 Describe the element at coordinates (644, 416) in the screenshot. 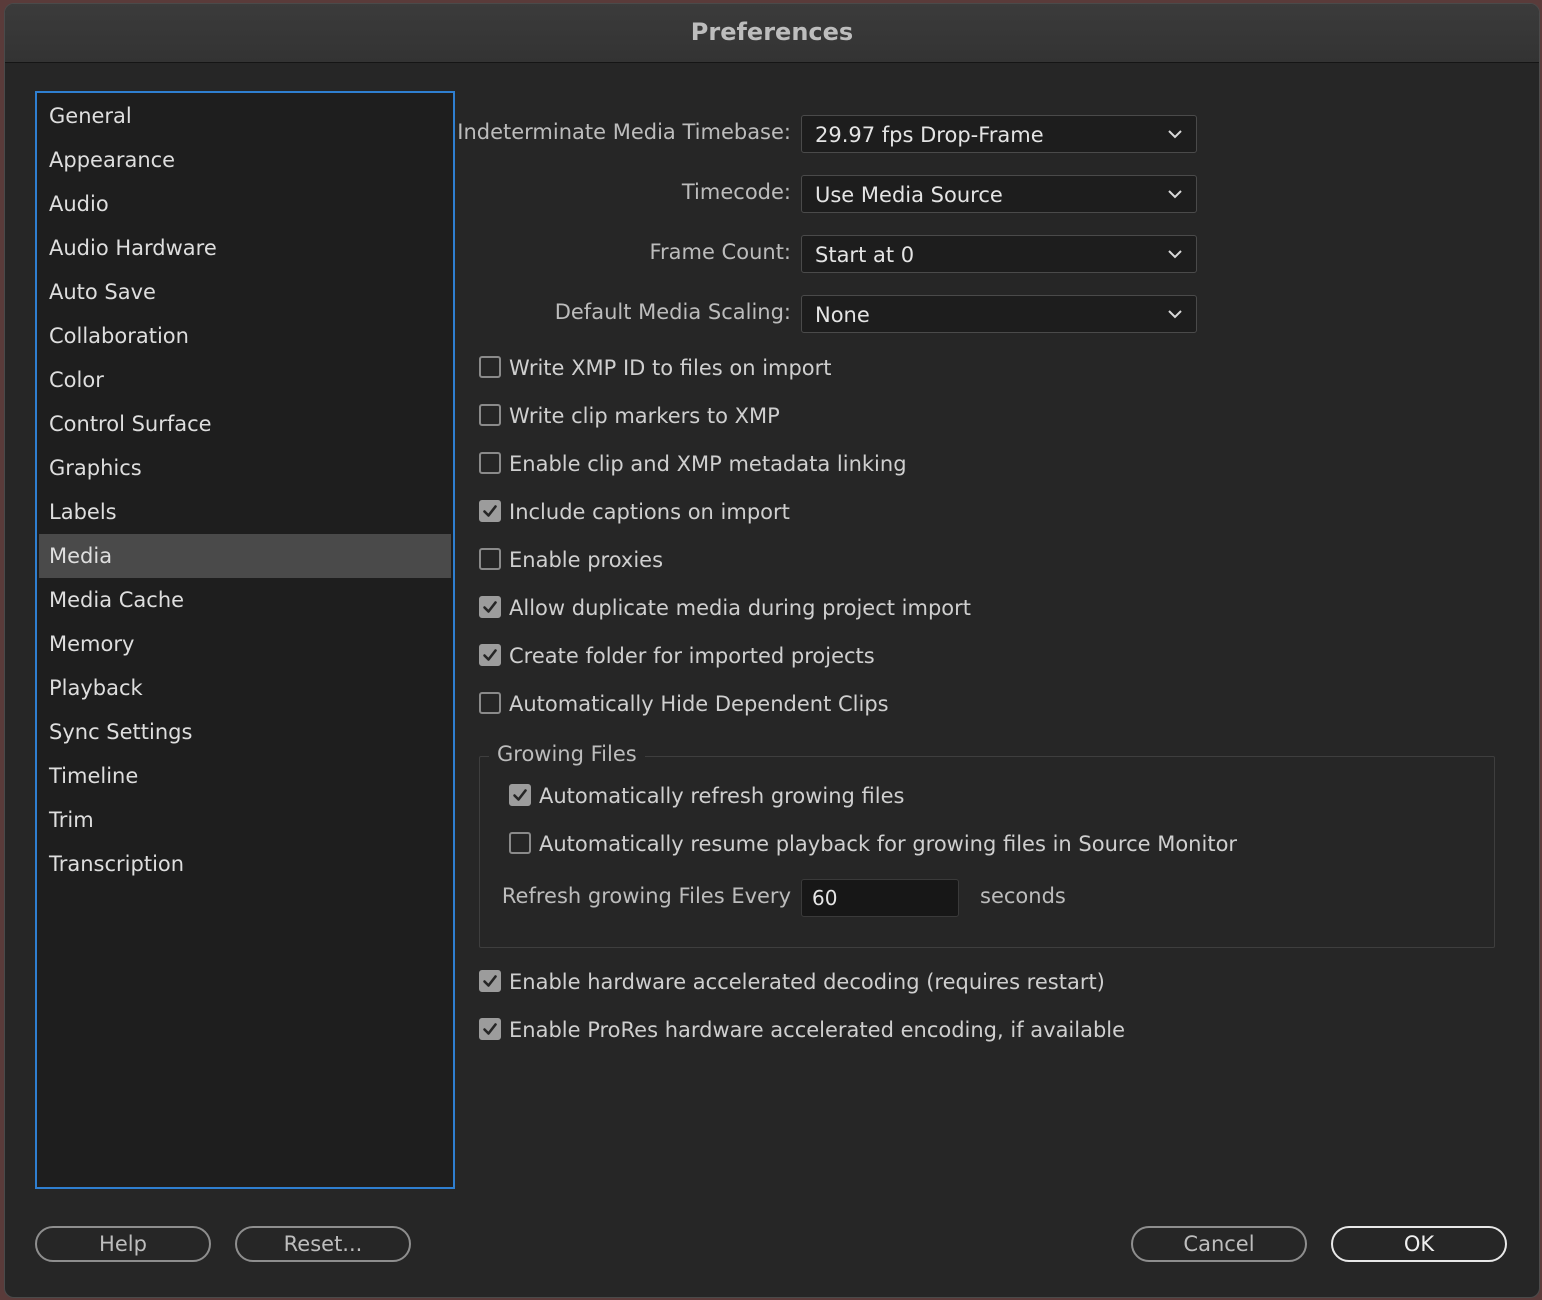

I see `option-label: Write clip markers to XMP` at that location.